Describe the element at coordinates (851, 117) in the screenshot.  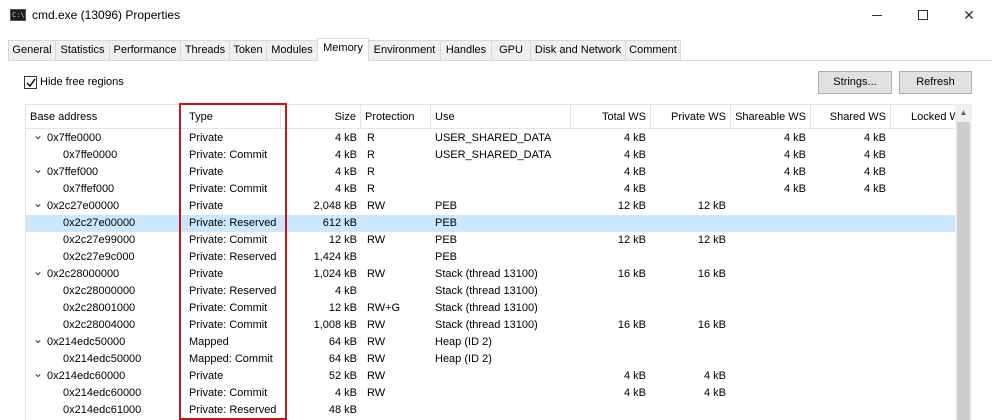
I see `column-shared-ws: Shared WS` at that location.